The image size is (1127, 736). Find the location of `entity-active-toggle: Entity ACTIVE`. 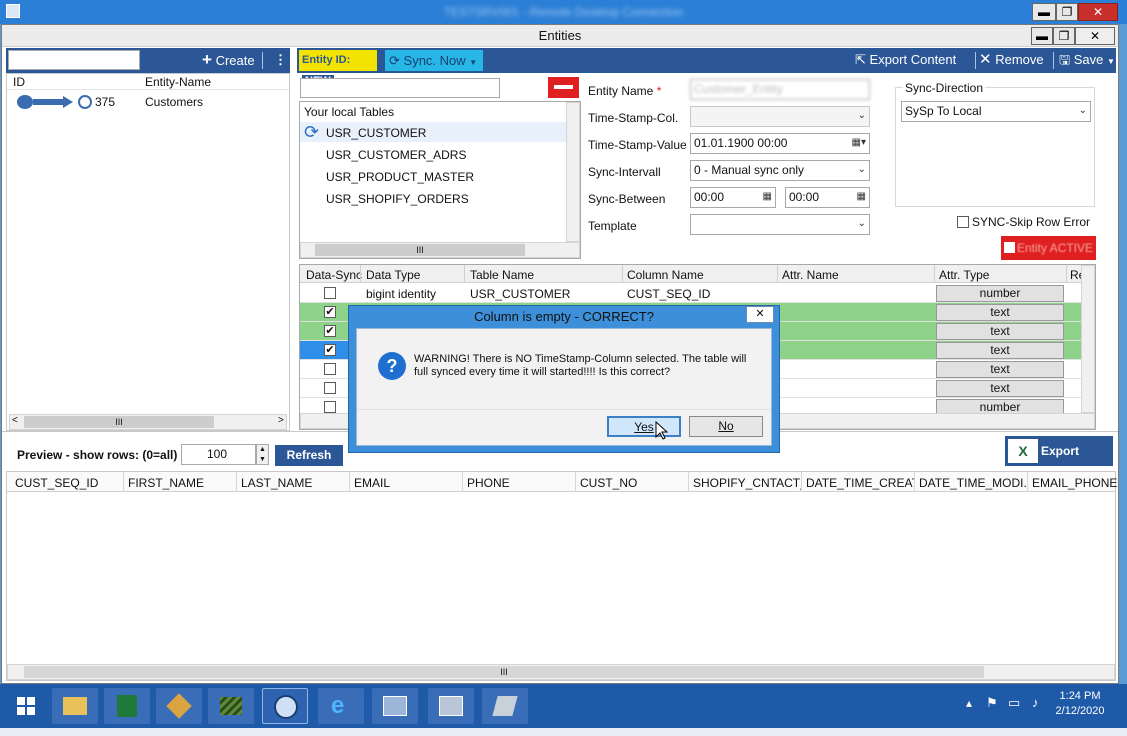

entity-active-toggle: Entity ACTIVE is located at coordinates (1048, 248).